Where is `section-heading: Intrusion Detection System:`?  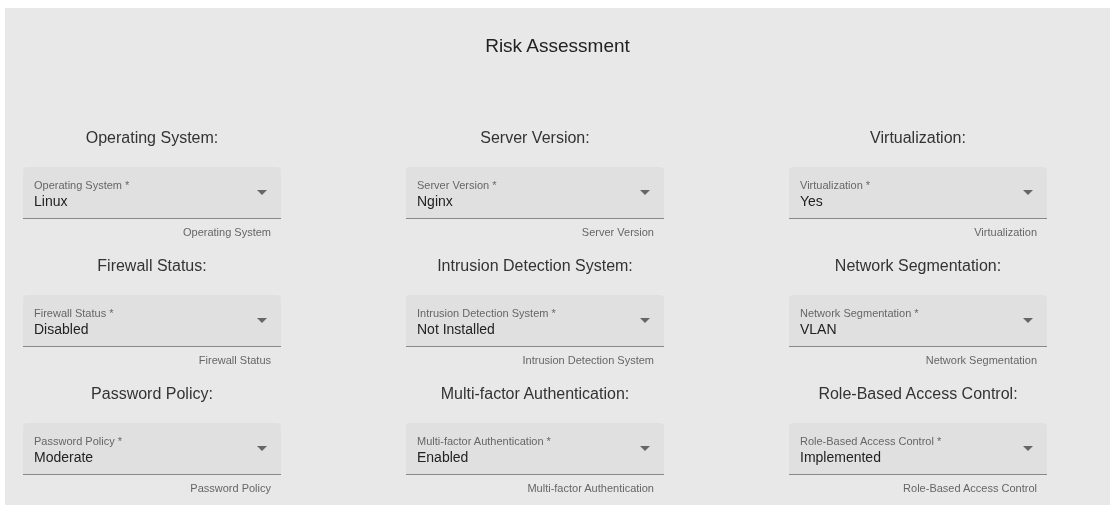
section-heading: Intrusion Detection System: is located at coordinates (535, 266).